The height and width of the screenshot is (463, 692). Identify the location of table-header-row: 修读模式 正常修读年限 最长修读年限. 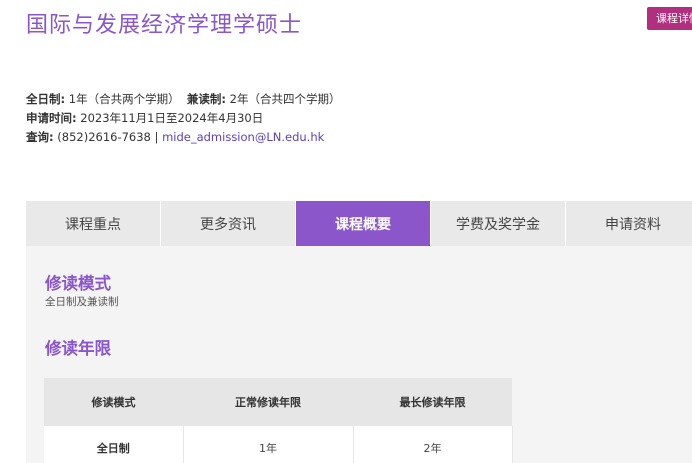
(278, 402).